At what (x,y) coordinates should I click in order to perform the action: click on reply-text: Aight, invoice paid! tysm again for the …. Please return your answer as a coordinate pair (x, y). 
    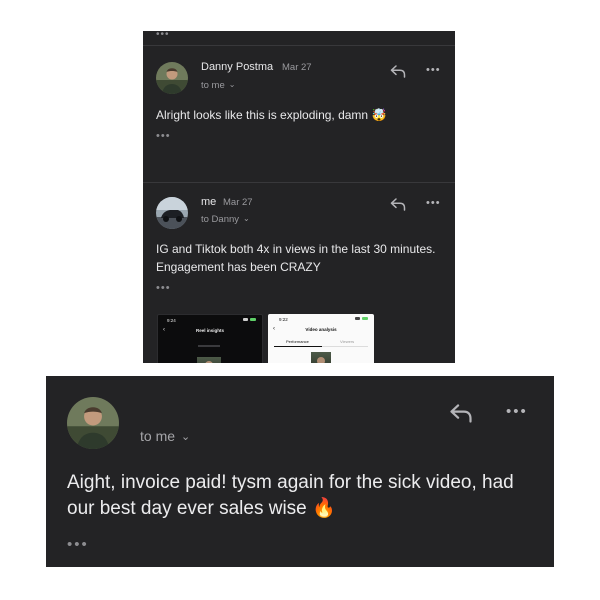
    Looking at the image, I should click on (290, 495).